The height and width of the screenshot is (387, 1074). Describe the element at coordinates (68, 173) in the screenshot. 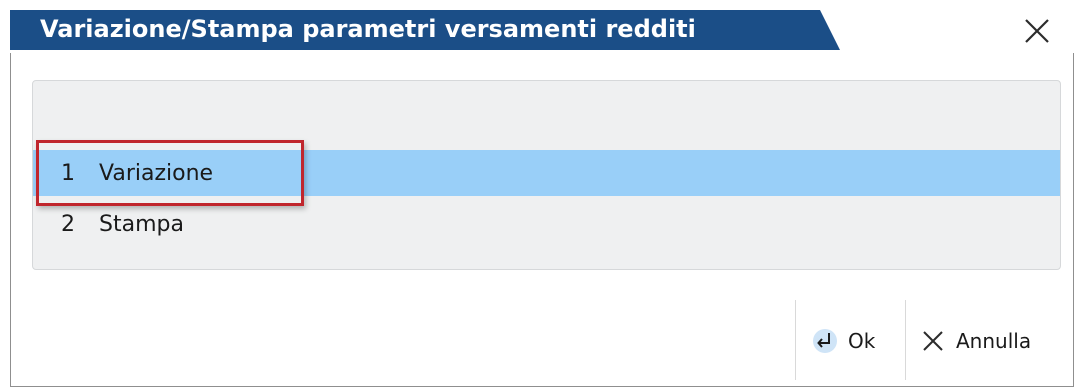

I see `menu-item-number: 1` at that location.